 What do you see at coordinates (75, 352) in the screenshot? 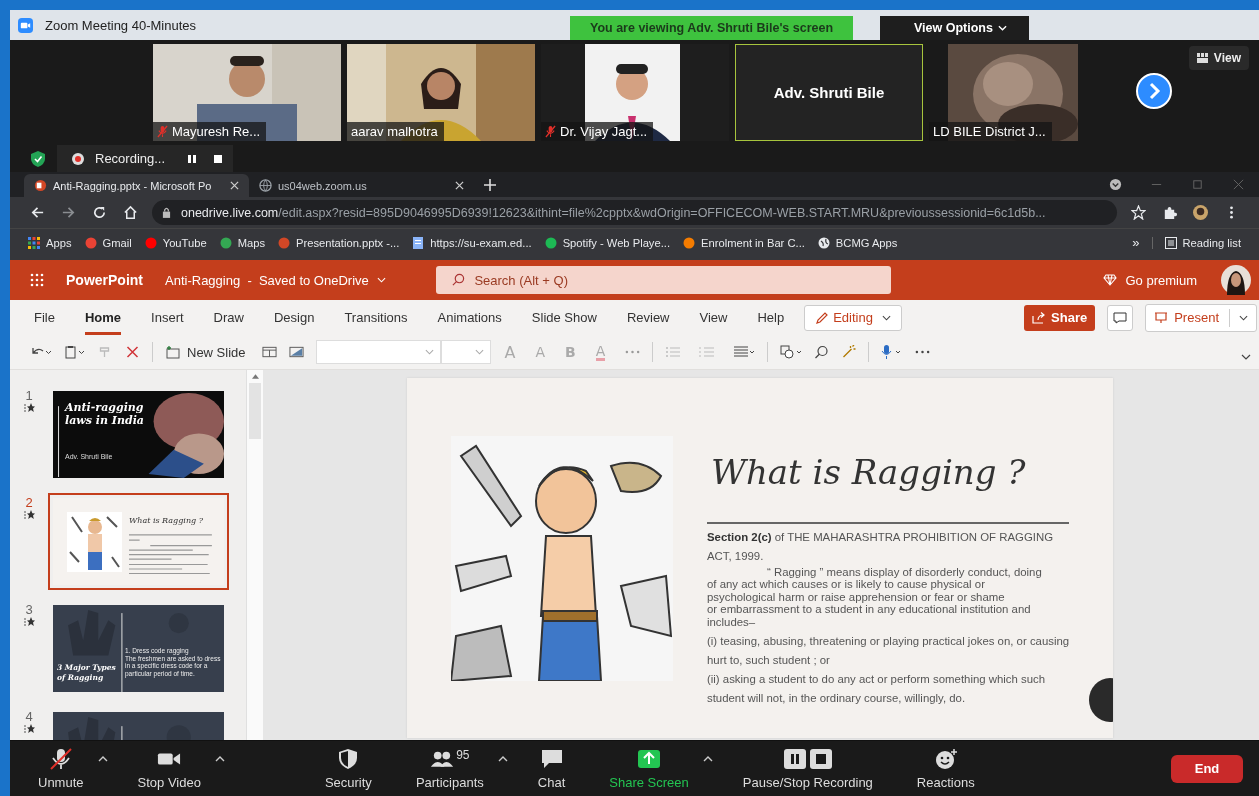
I see `paste-icon` at bounding box center [75, 352].